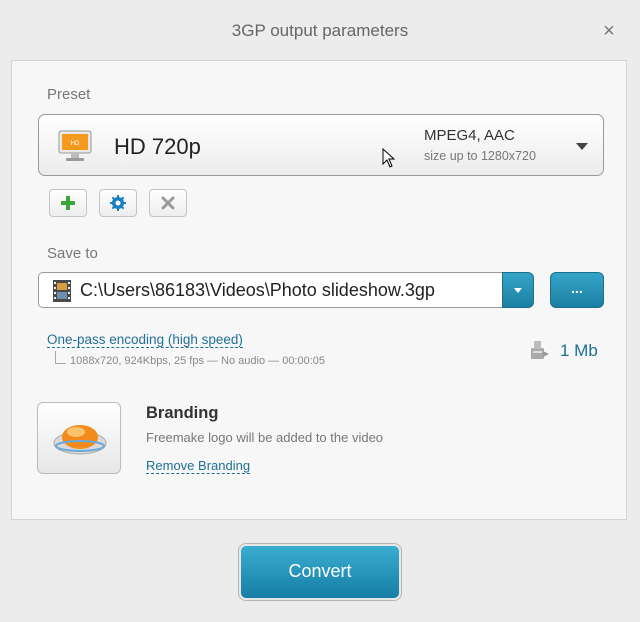  I want to click on convert-button: Convert, so click(320, 572).